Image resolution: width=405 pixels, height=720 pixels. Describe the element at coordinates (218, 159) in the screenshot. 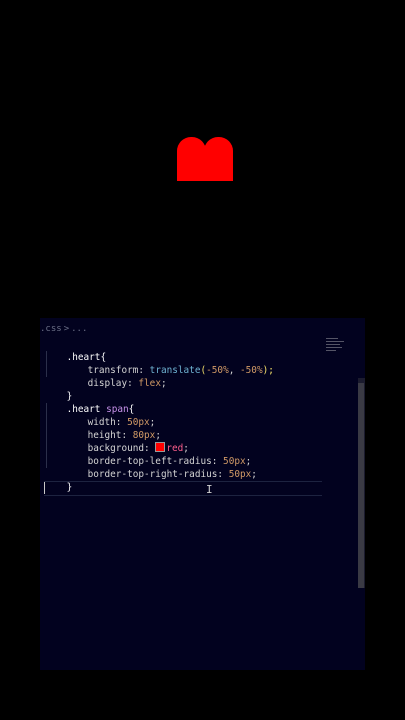

I see `heart-right-half` at that location.